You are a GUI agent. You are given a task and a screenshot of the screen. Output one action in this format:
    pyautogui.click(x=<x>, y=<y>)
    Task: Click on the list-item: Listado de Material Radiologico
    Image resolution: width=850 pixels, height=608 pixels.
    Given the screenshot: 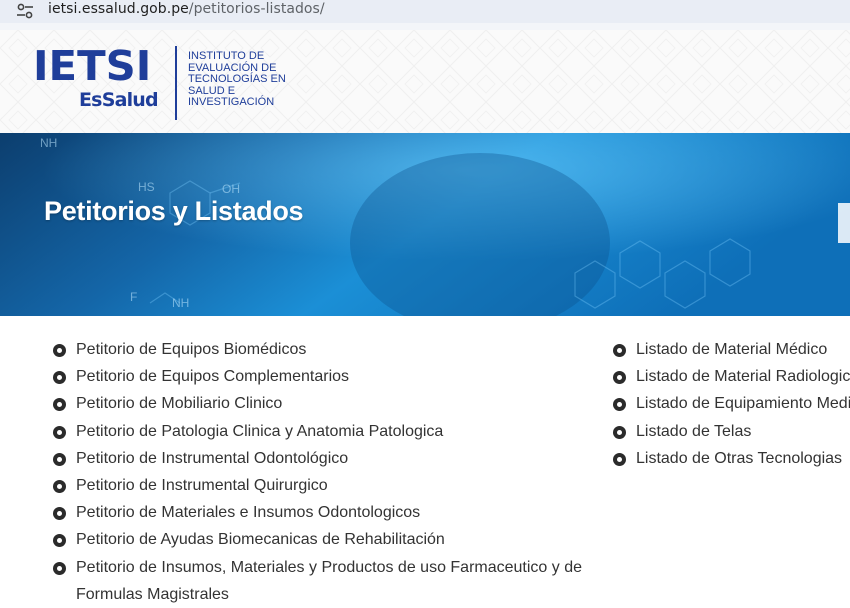 What is the action you would take?
    pyautogui.click(x=731, y=376)
    